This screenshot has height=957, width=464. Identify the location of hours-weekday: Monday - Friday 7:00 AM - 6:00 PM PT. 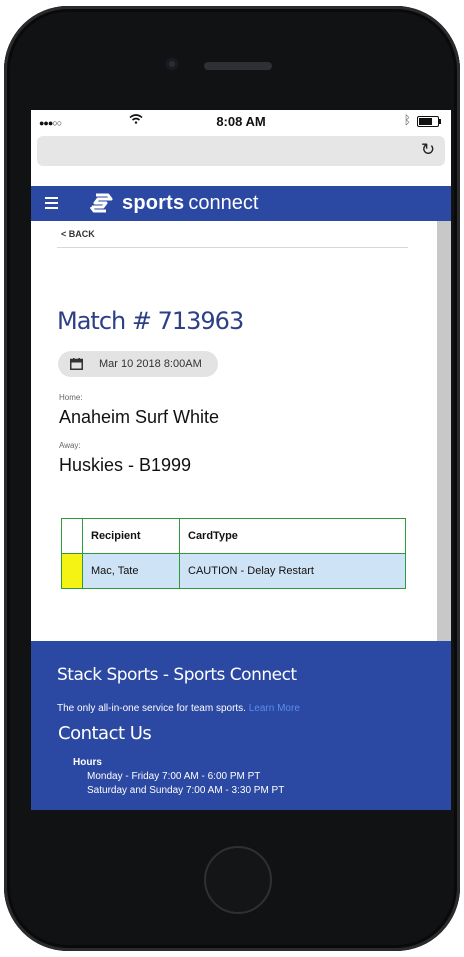
(174, 776).